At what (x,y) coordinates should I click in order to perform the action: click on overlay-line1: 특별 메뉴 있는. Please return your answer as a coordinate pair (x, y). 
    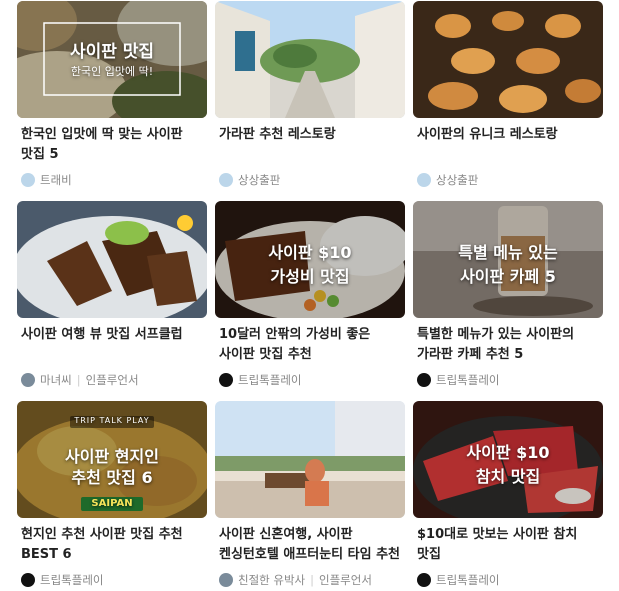
    Looking at the image, I should click on (508, 252).